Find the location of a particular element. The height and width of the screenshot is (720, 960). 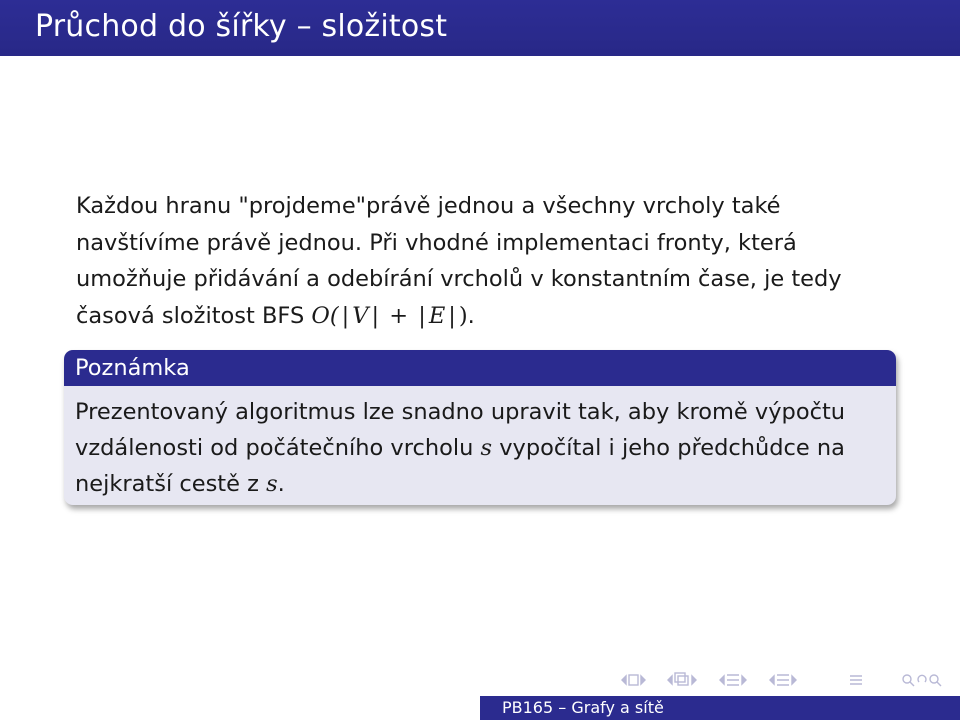

note-block-title: Poznámka is located at coordinates (480, 368).